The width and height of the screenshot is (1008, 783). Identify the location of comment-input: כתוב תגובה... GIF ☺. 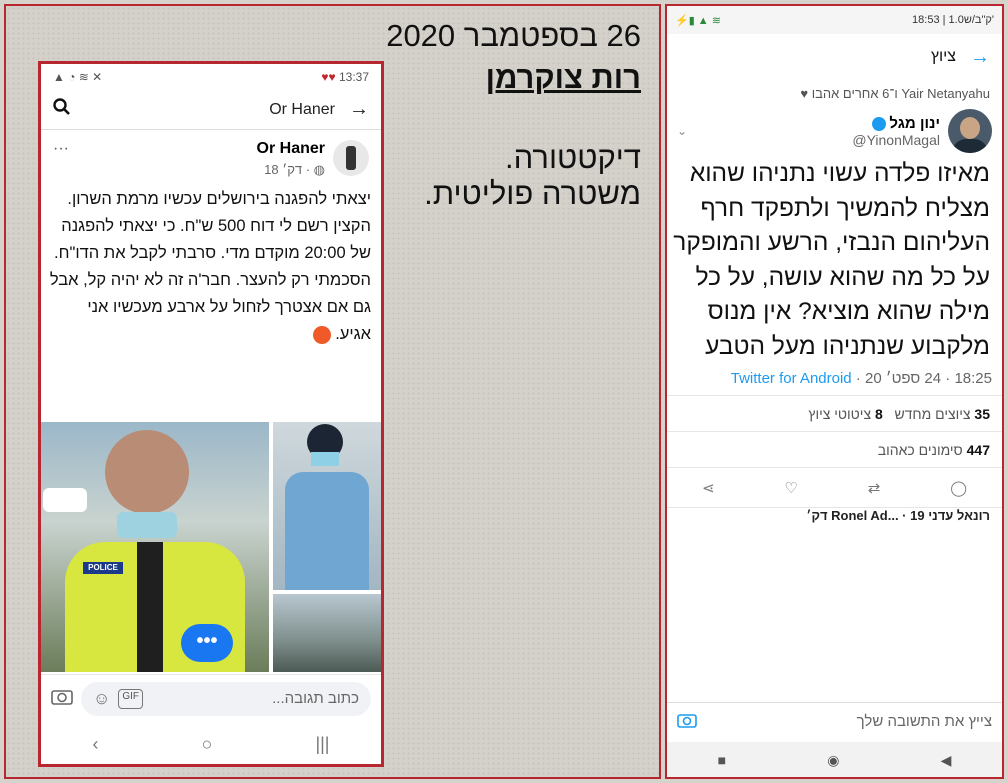
(226, 698).